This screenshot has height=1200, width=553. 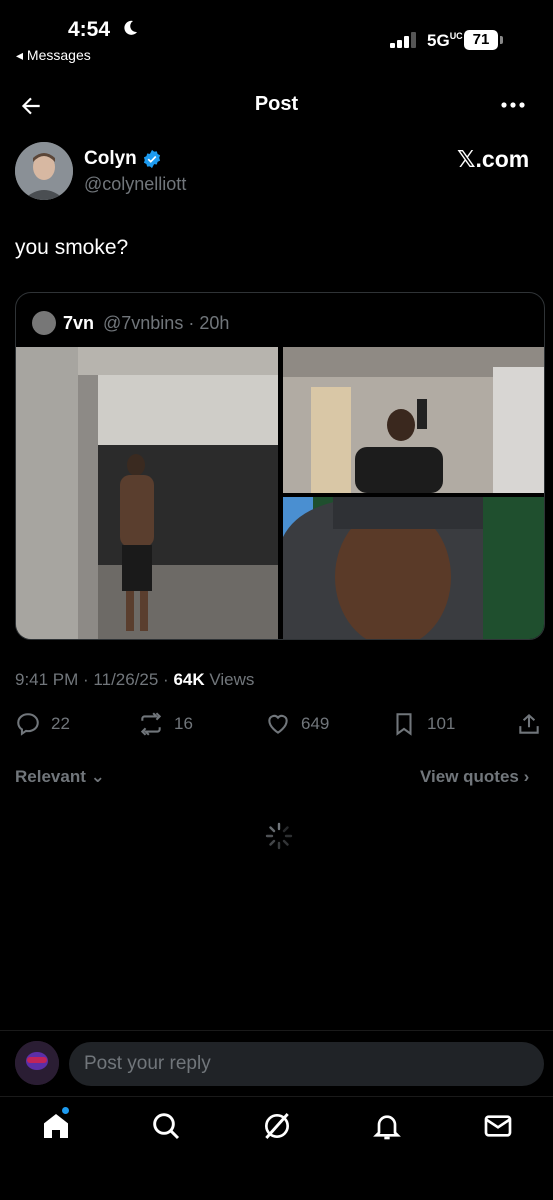 I want to click on post-text: you smoke?, so click(x=72, y=247).